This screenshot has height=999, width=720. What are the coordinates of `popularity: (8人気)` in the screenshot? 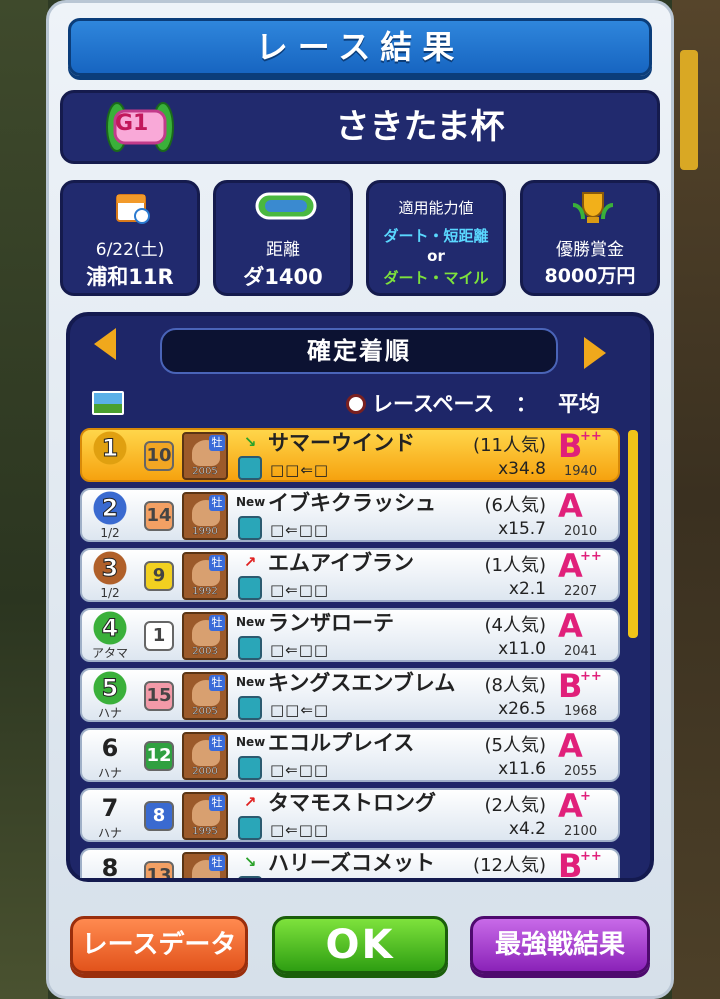 It's located at (515, 685).